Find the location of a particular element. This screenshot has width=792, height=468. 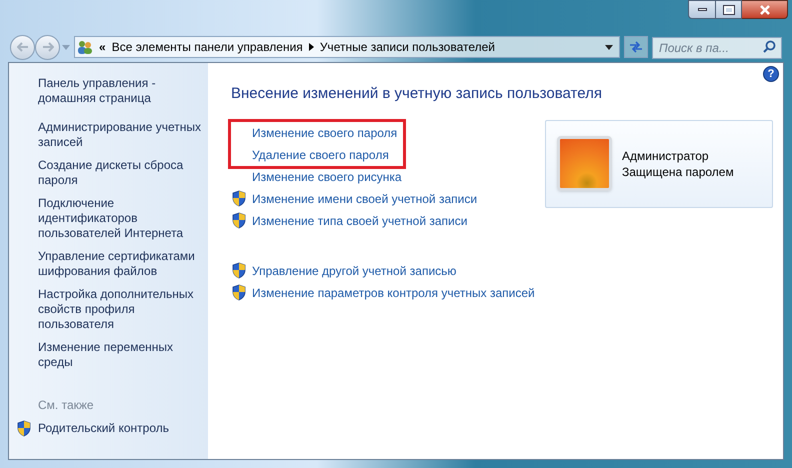

sidebar-link: Изменение переменных среды is located at coordinates (121, 355).